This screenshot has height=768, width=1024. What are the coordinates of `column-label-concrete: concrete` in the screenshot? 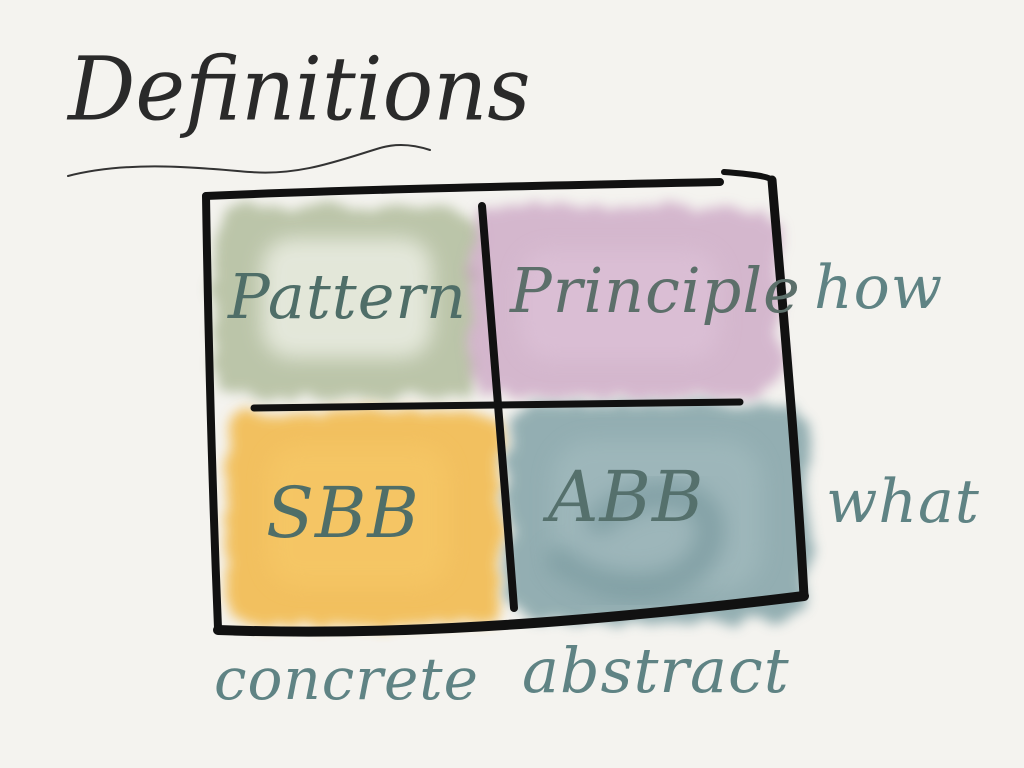 It's located at (346, 679).